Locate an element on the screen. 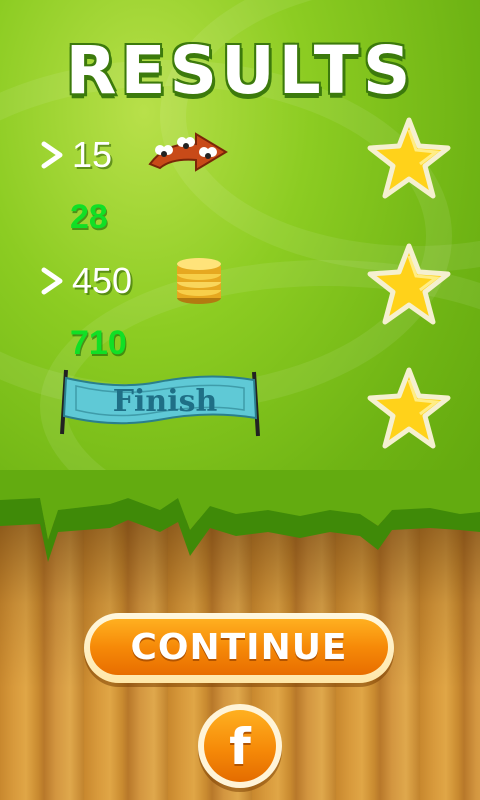  coins-bonus: 710 is located at coordinates (98, 343).